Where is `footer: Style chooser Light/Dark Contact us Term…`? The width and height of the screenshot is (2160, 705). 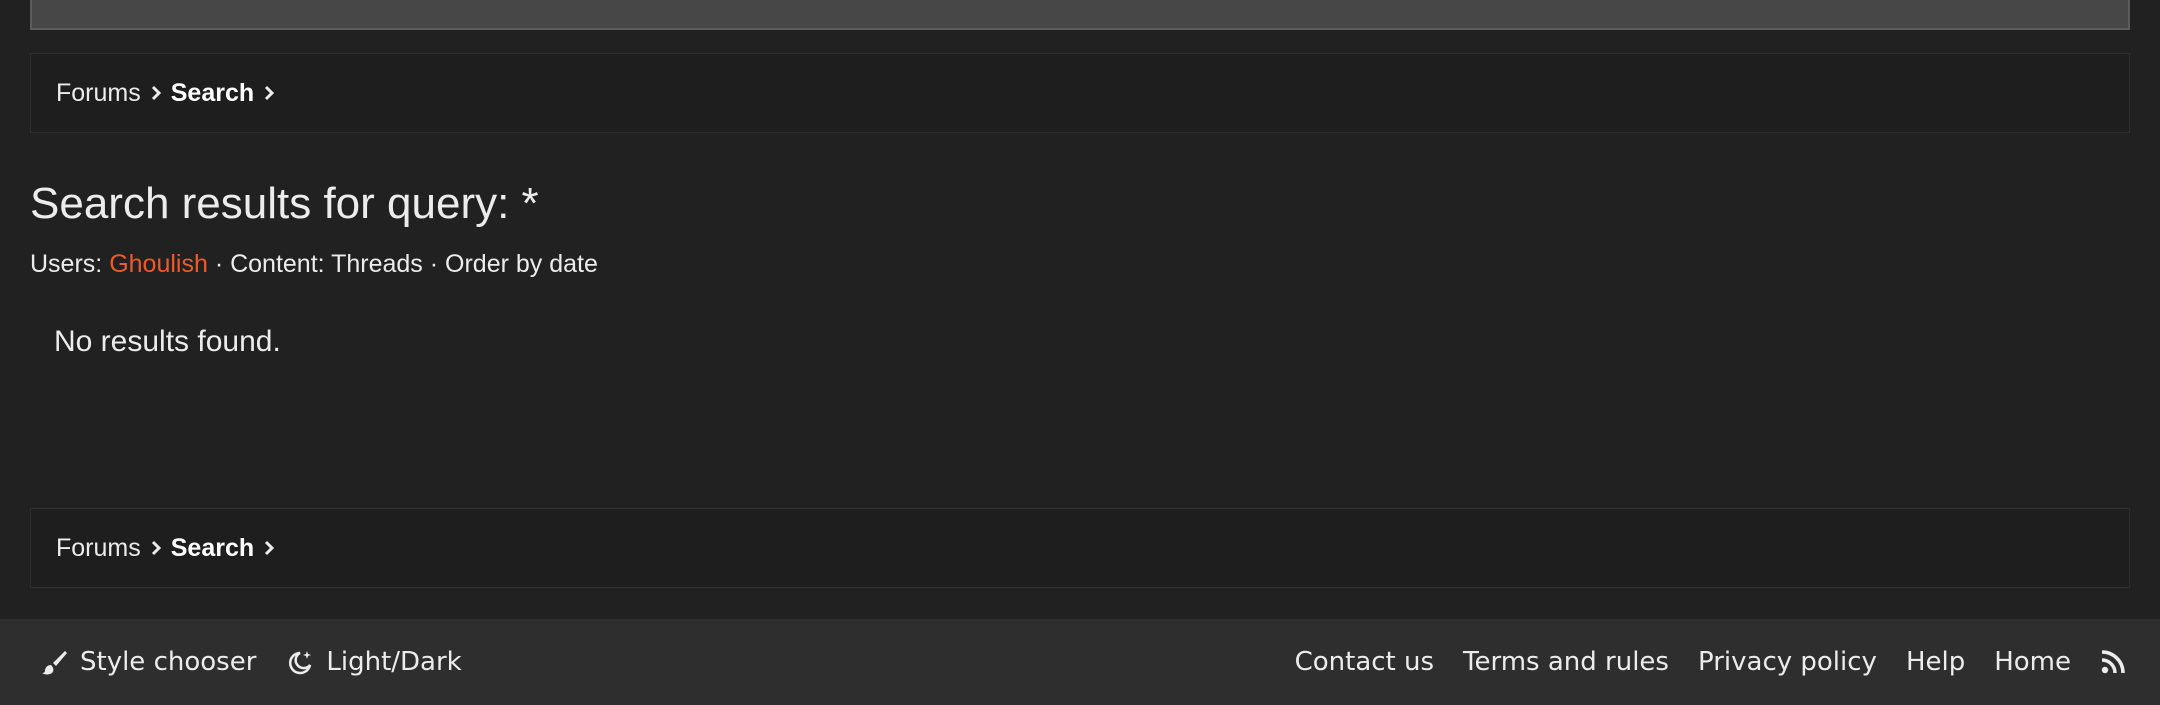 footer: Style chooser Light/Dark Contact us Term… is located at coordinates (1080, 662).